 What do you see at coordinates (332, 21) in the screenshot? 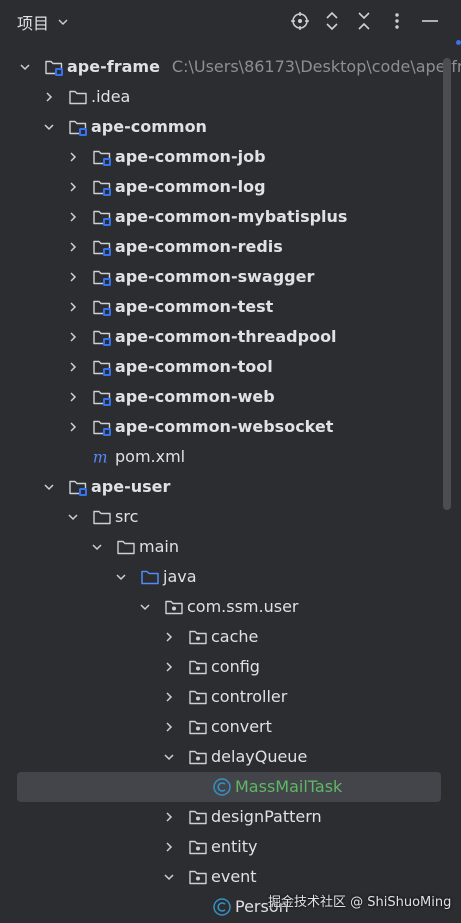
I see `expand-collapse-icon` at bounding box center [332, 21].